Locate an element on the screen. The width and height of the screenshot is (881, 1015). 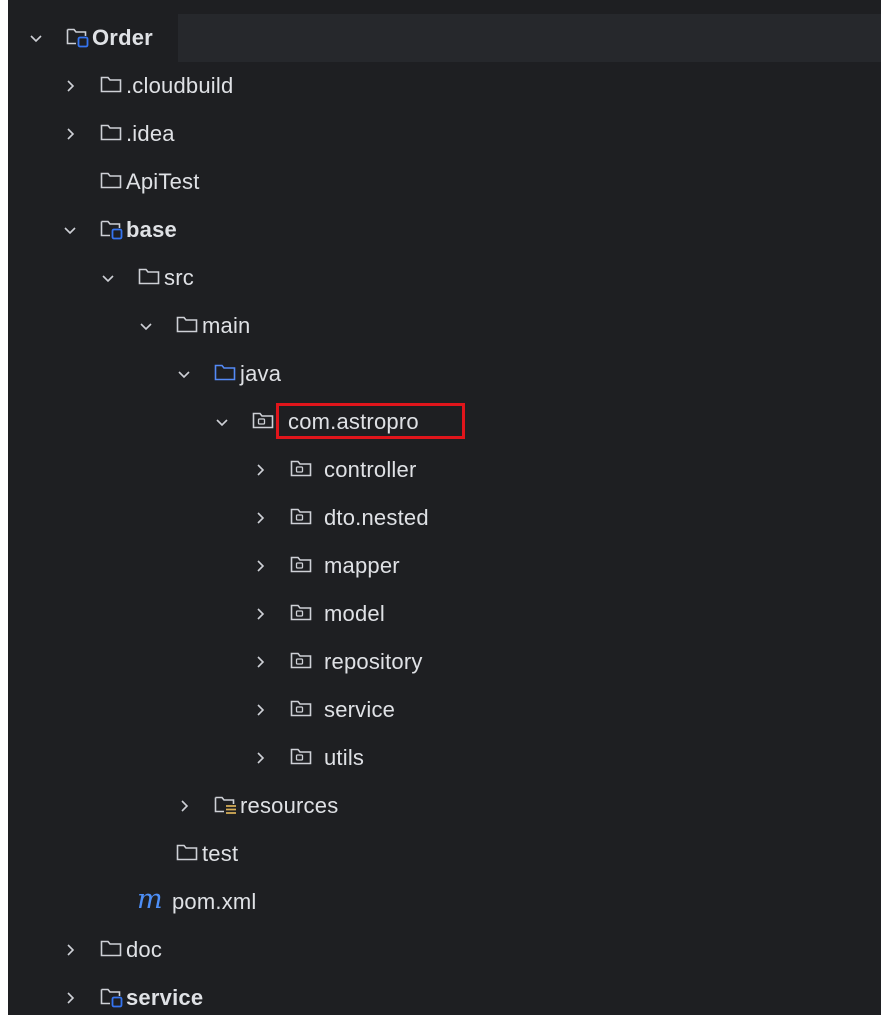
tree-node-label: doc is located at coordinates (144, 949).